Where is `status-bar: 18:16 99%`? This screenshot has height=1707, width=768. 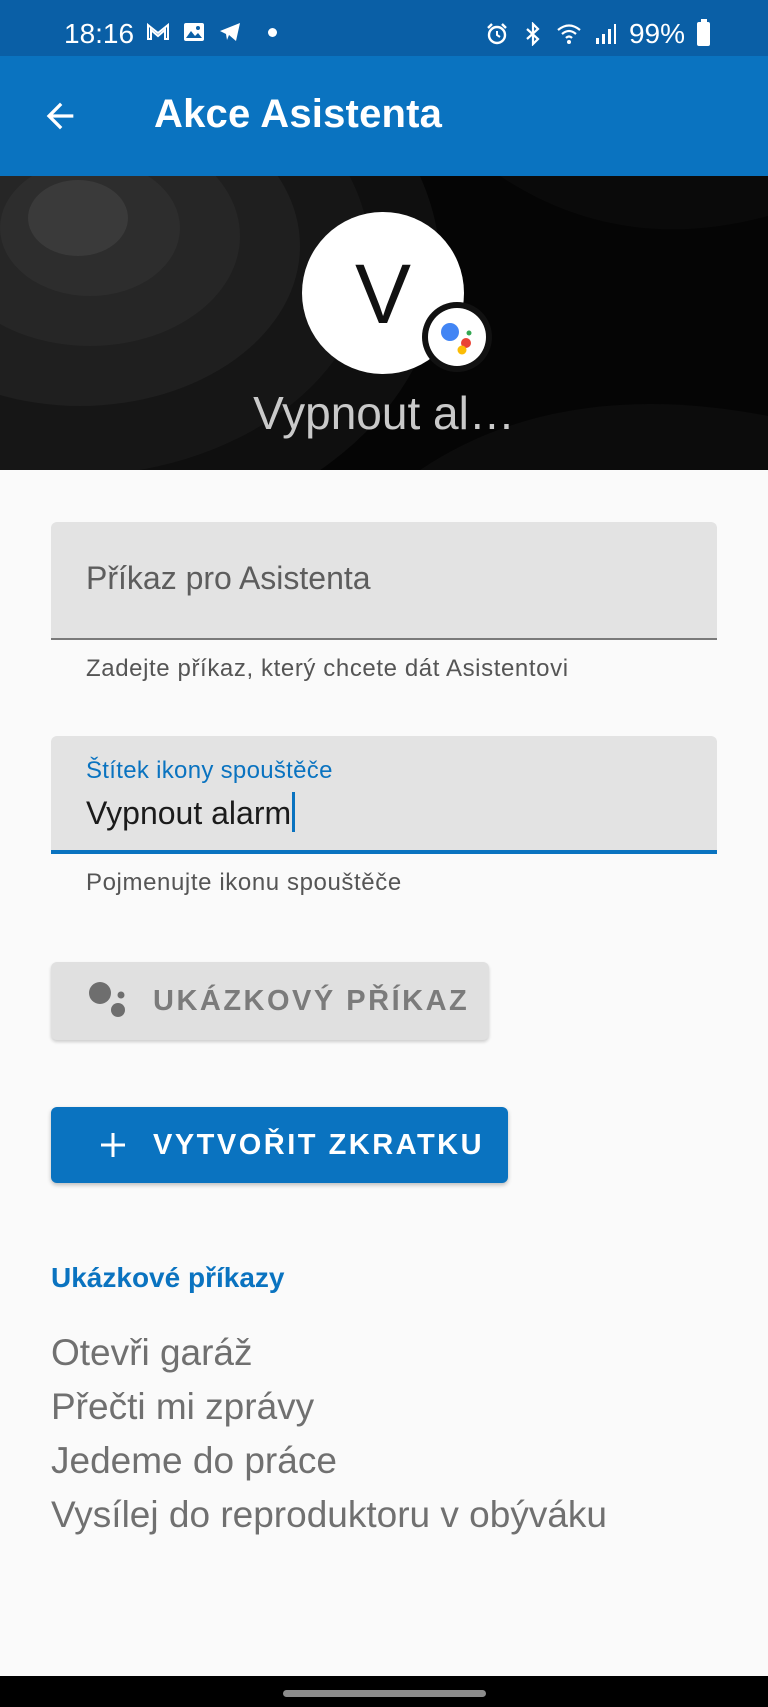
status-bar: 18:16 99% is located at coordinates (384, 28).